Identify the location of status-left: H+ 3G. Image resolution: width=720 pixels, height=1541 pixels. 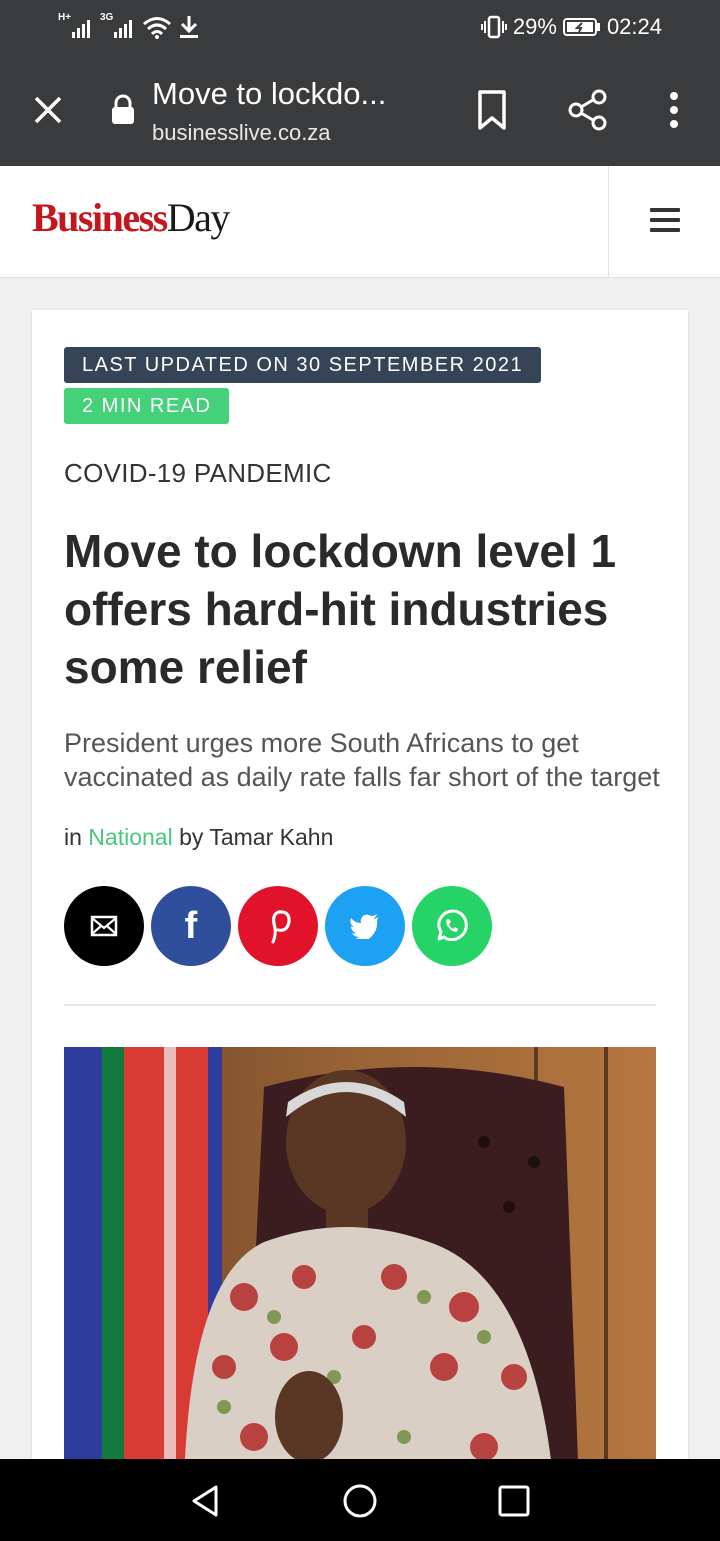
(129, 25).